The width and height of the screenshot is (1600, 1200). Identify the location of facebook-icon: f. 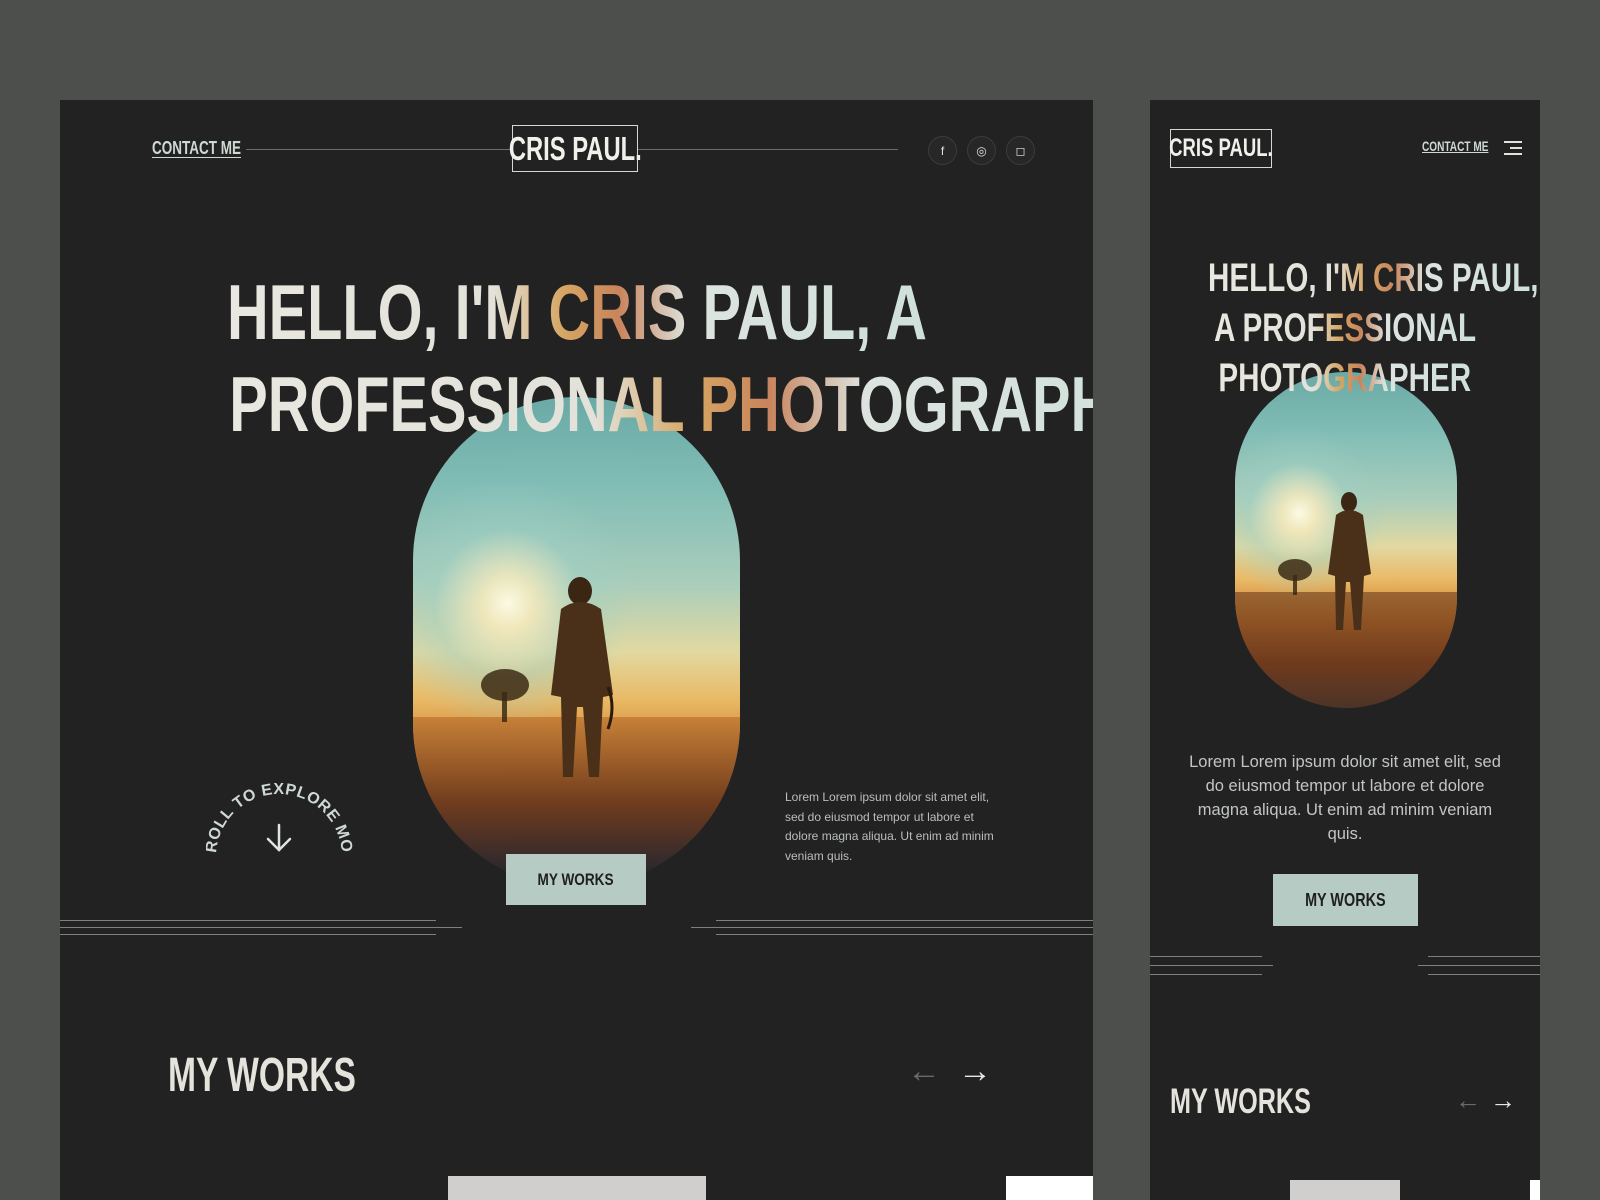
(942, 150).